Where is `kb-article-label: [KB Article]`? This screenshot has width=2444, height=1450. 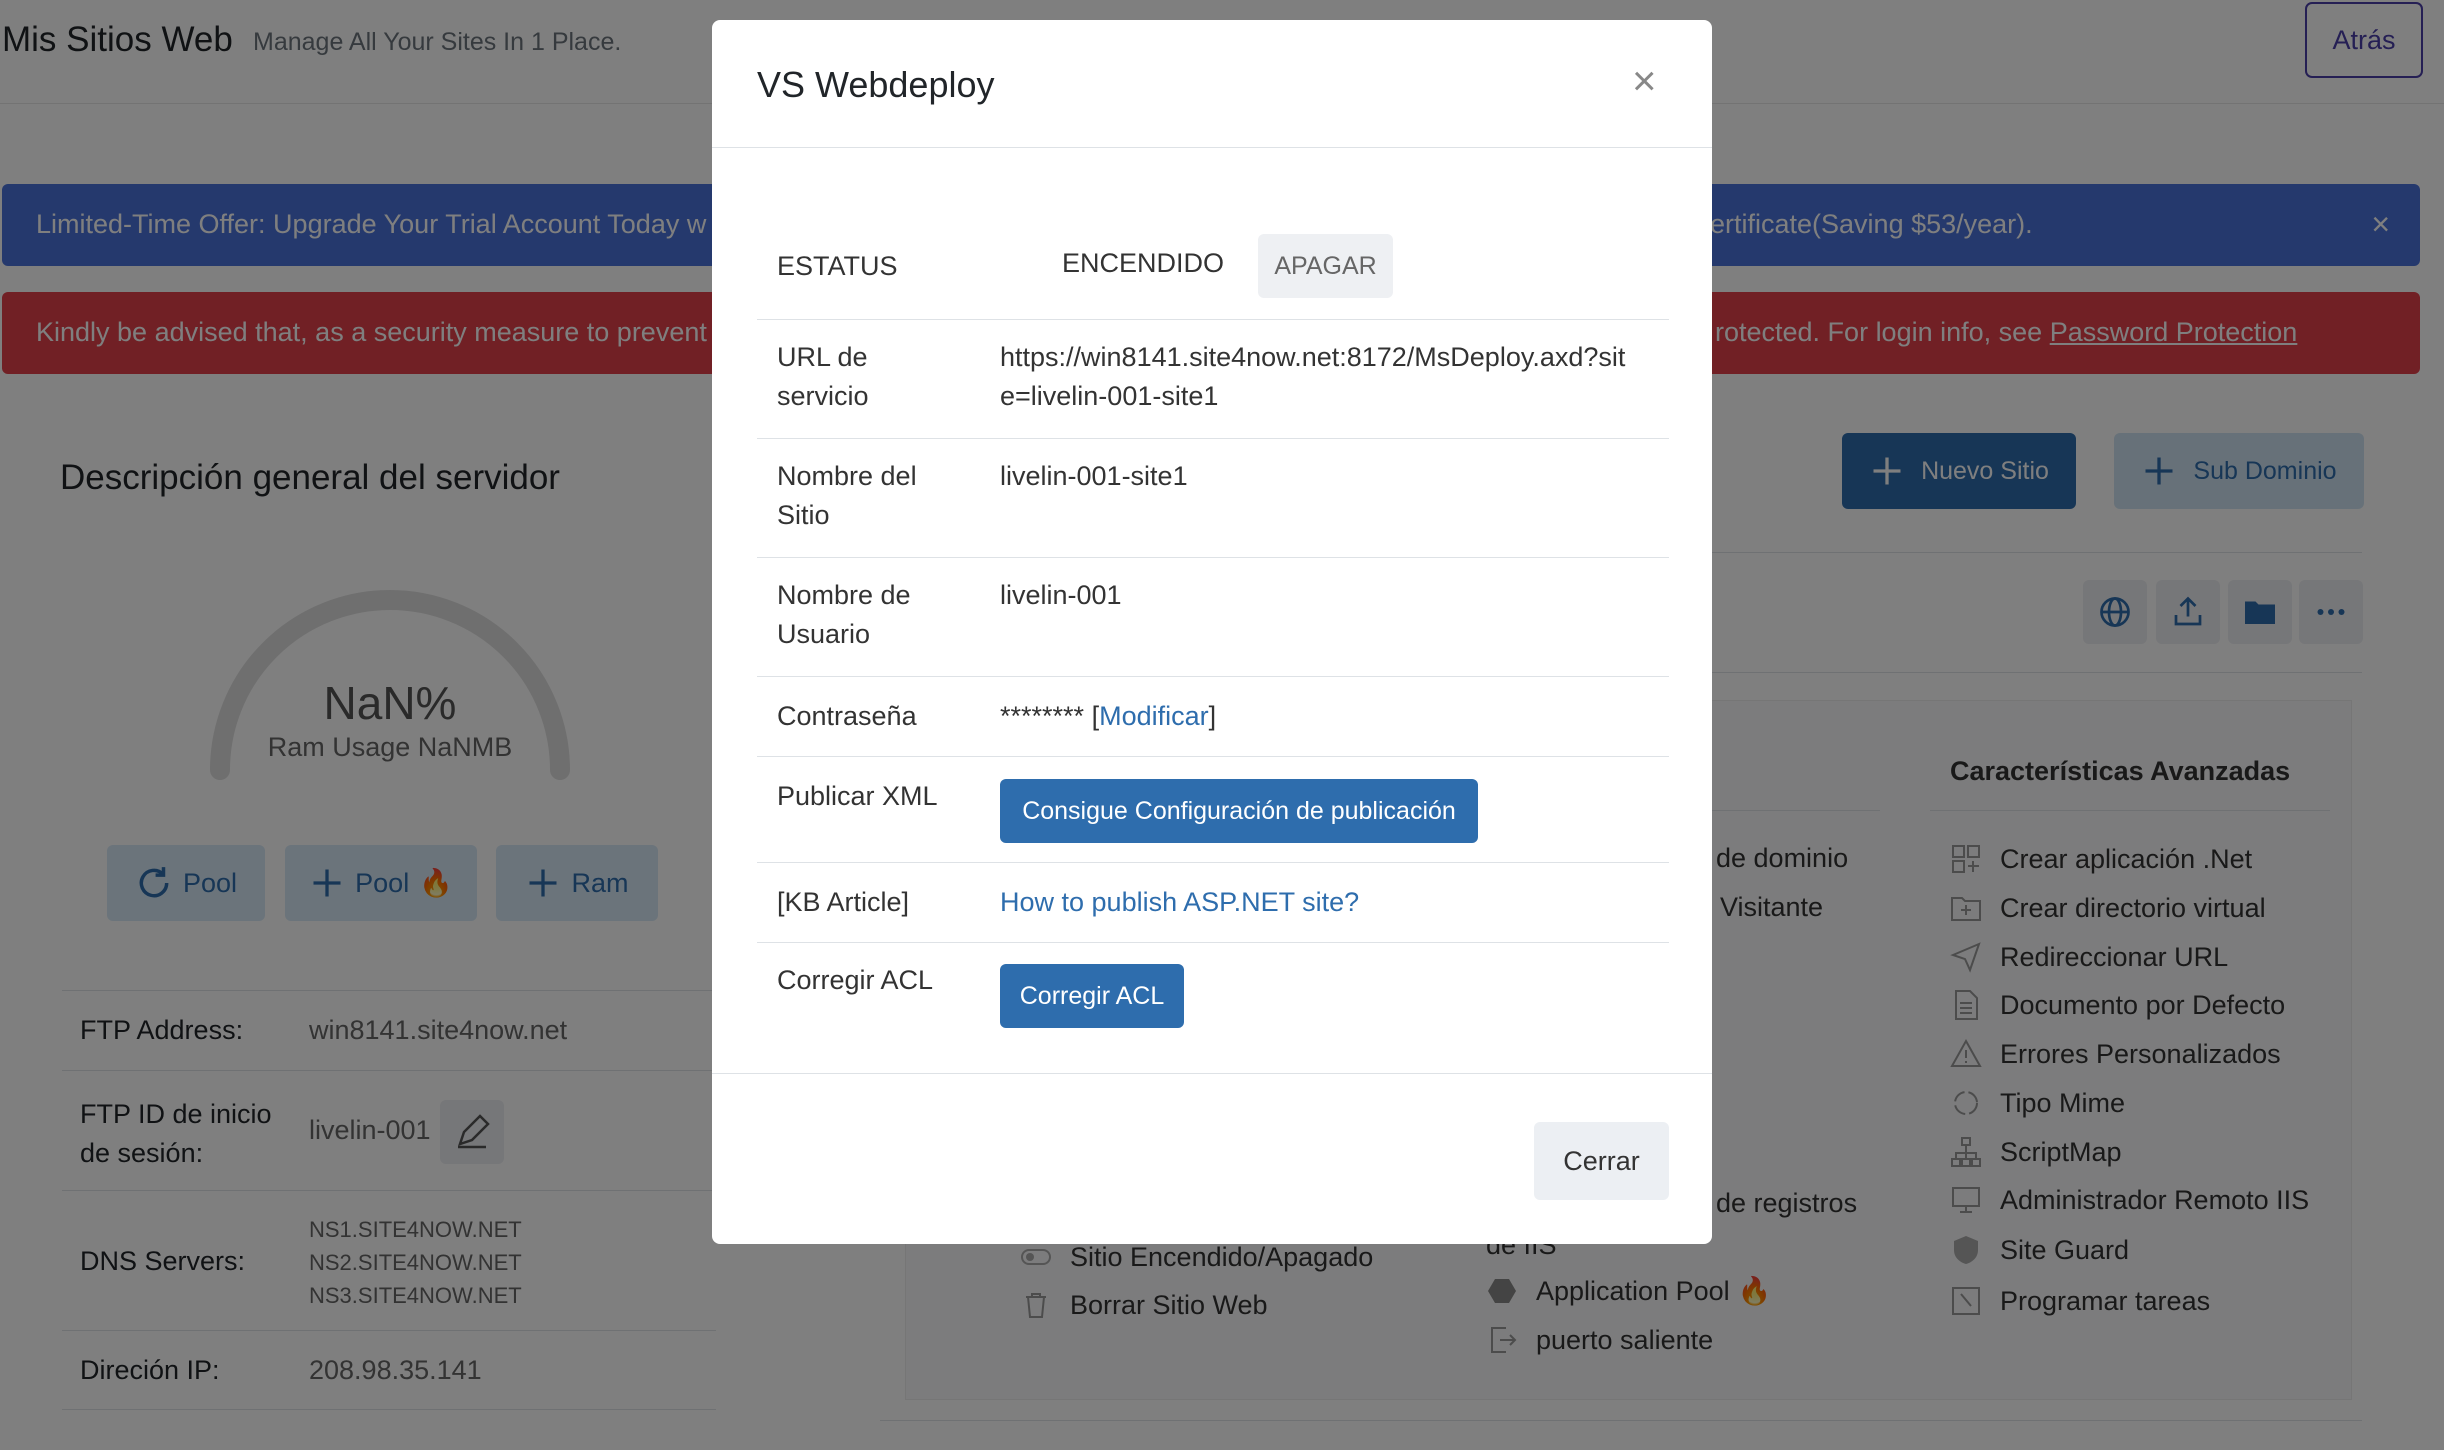
kb-article-label: [KB Article] is located at coordinates (843, 902).